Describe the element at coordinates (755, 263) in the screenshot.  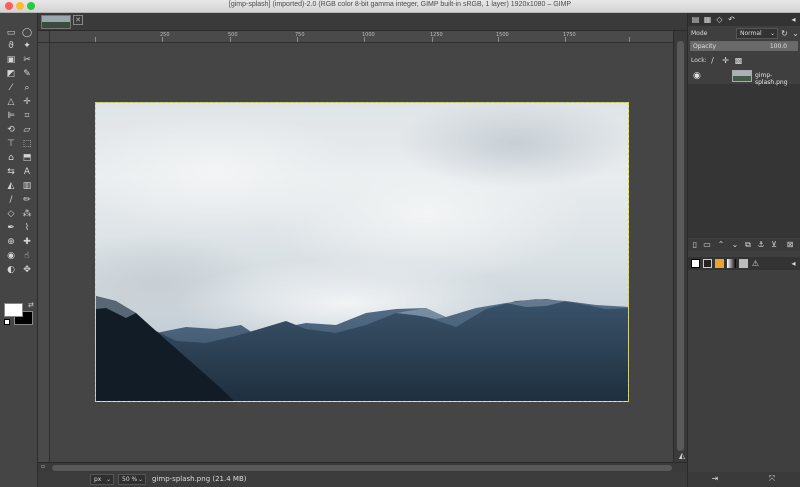
I see `warning-icon: ⚠` at that location.